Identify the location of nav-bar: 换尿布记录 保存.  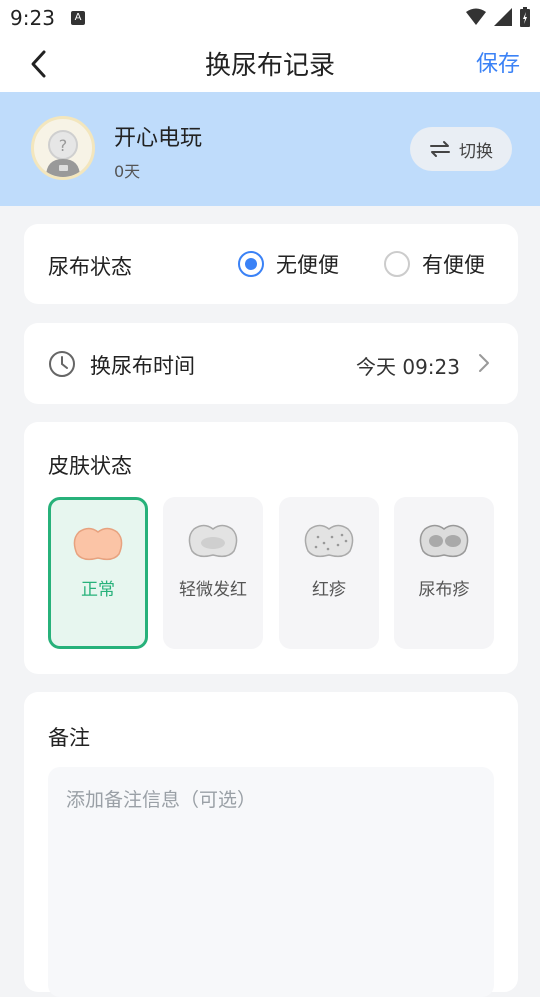
(270, 64).